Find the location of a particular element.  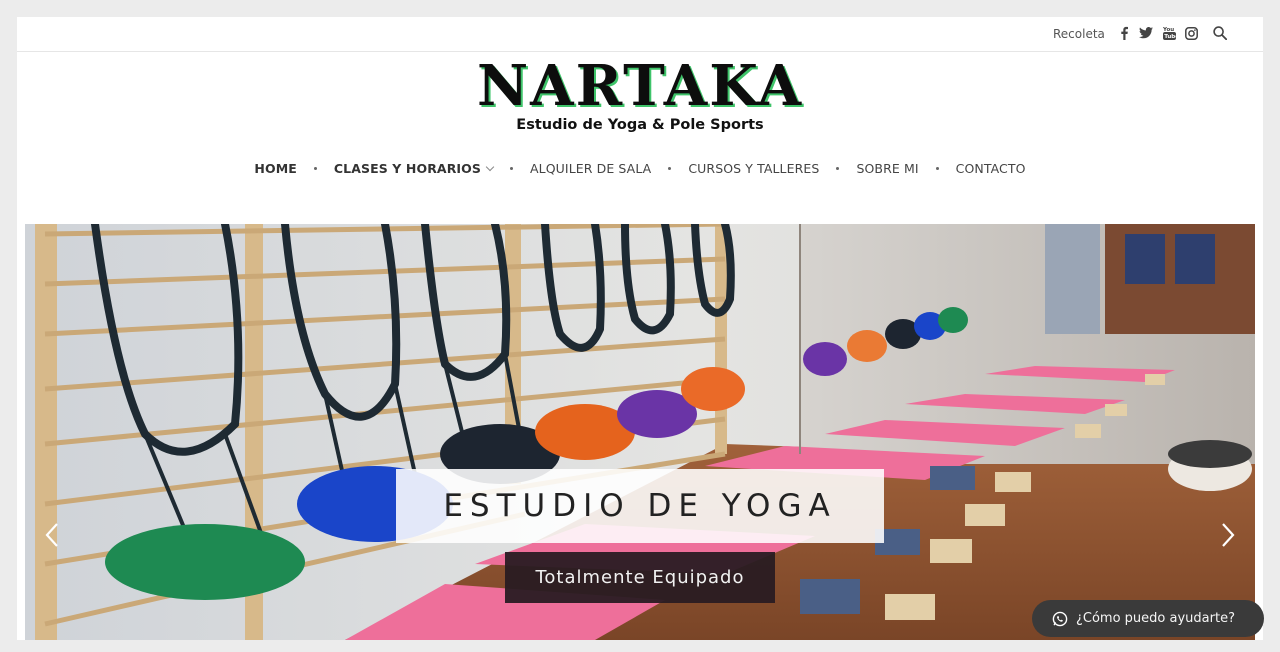

brand-tagline: Estudio de Yoga & Pole Sports is located at coordinates (640, 125).